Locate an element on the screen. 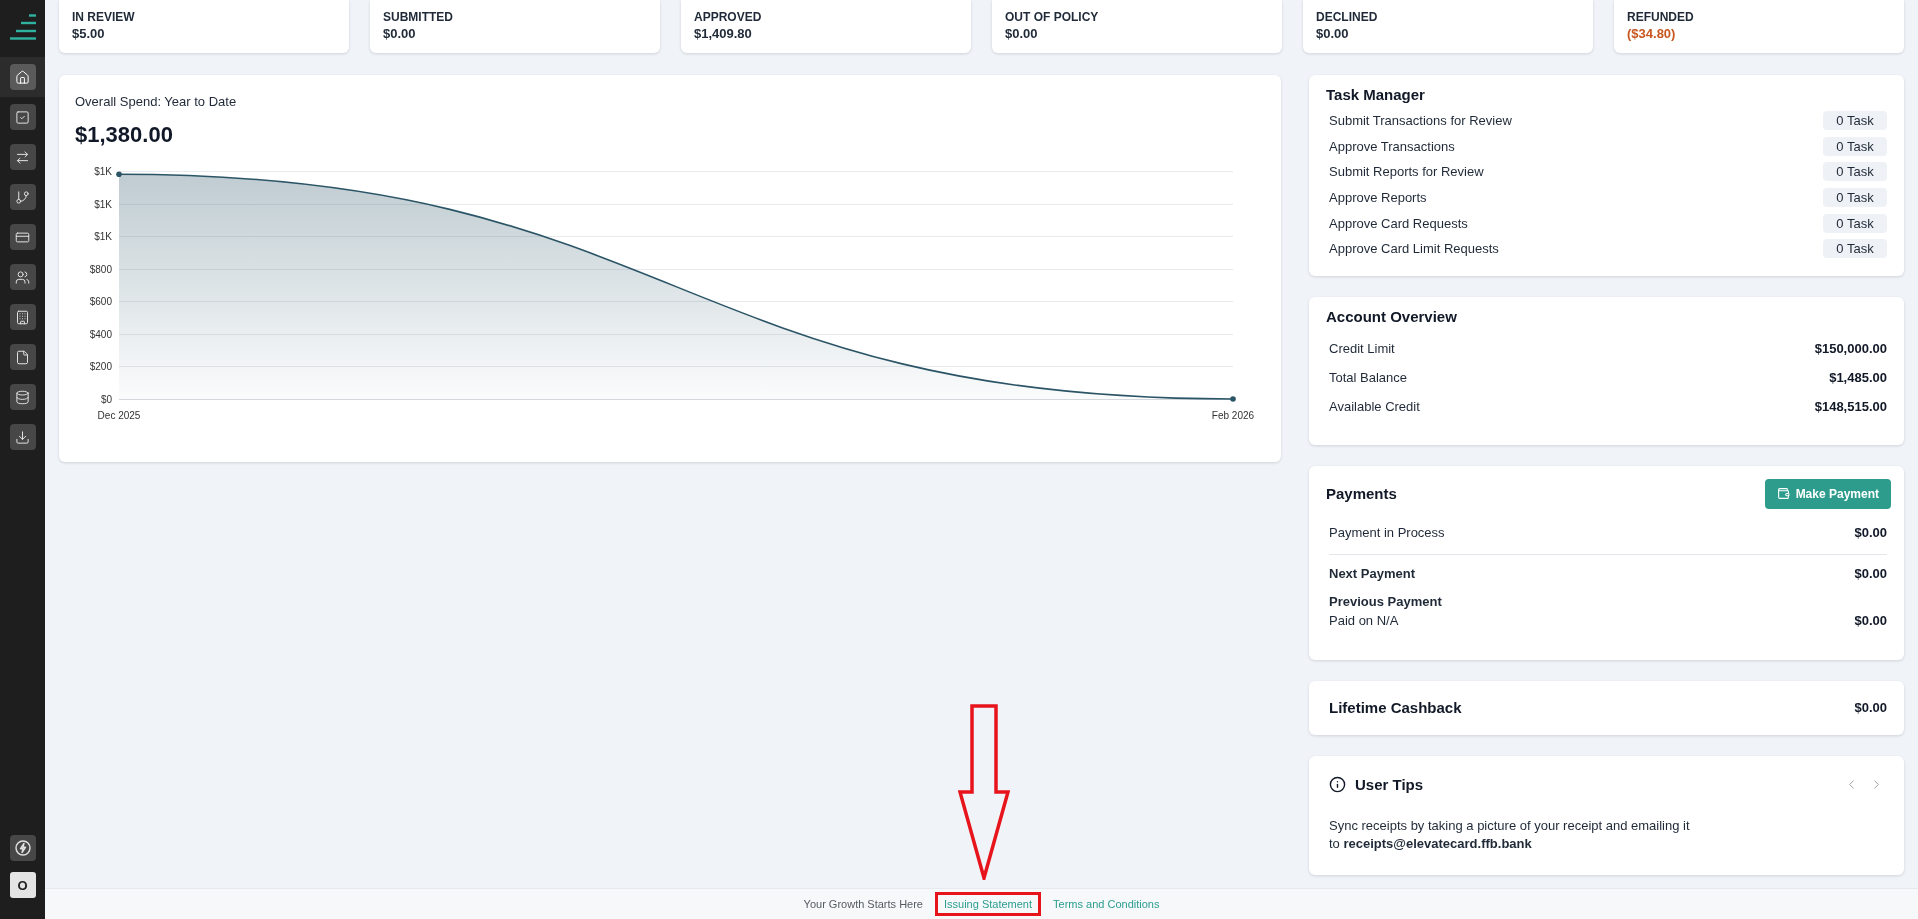 The width and height of the screenshot is (1918, 919). amount-value: $1,409.80 is located at coordinates (723, 34).